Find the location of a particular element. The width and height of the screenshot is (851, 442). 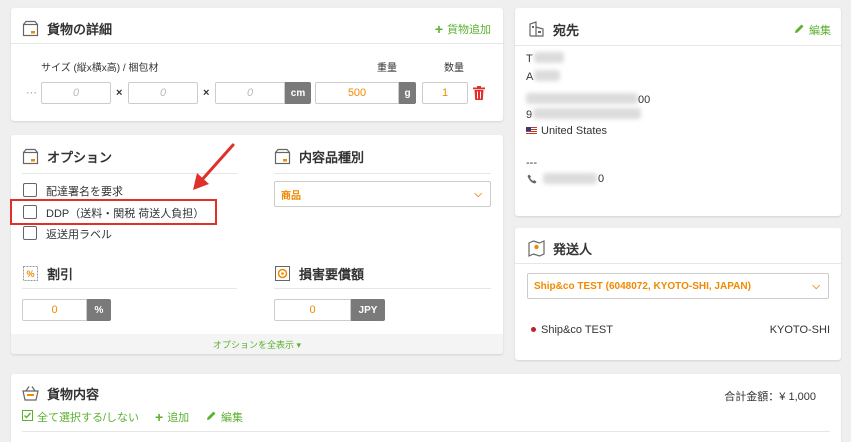

destination-icon is located at coordinates (536, 29).